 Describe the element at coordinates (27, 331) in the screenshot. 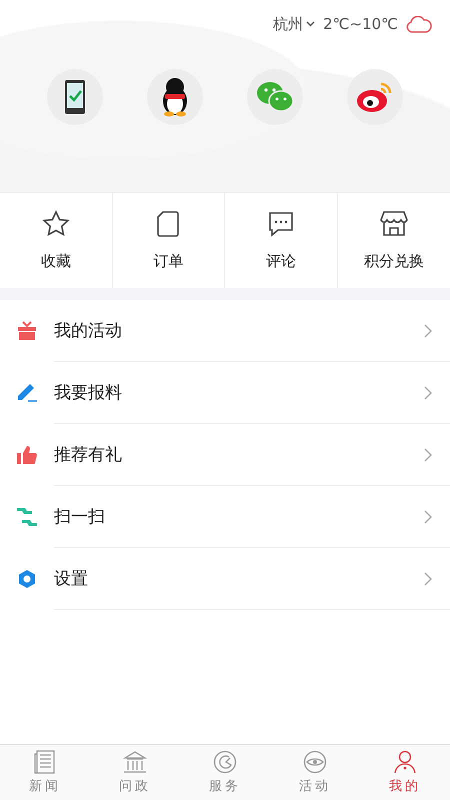

I see `gift-icon` at that location.